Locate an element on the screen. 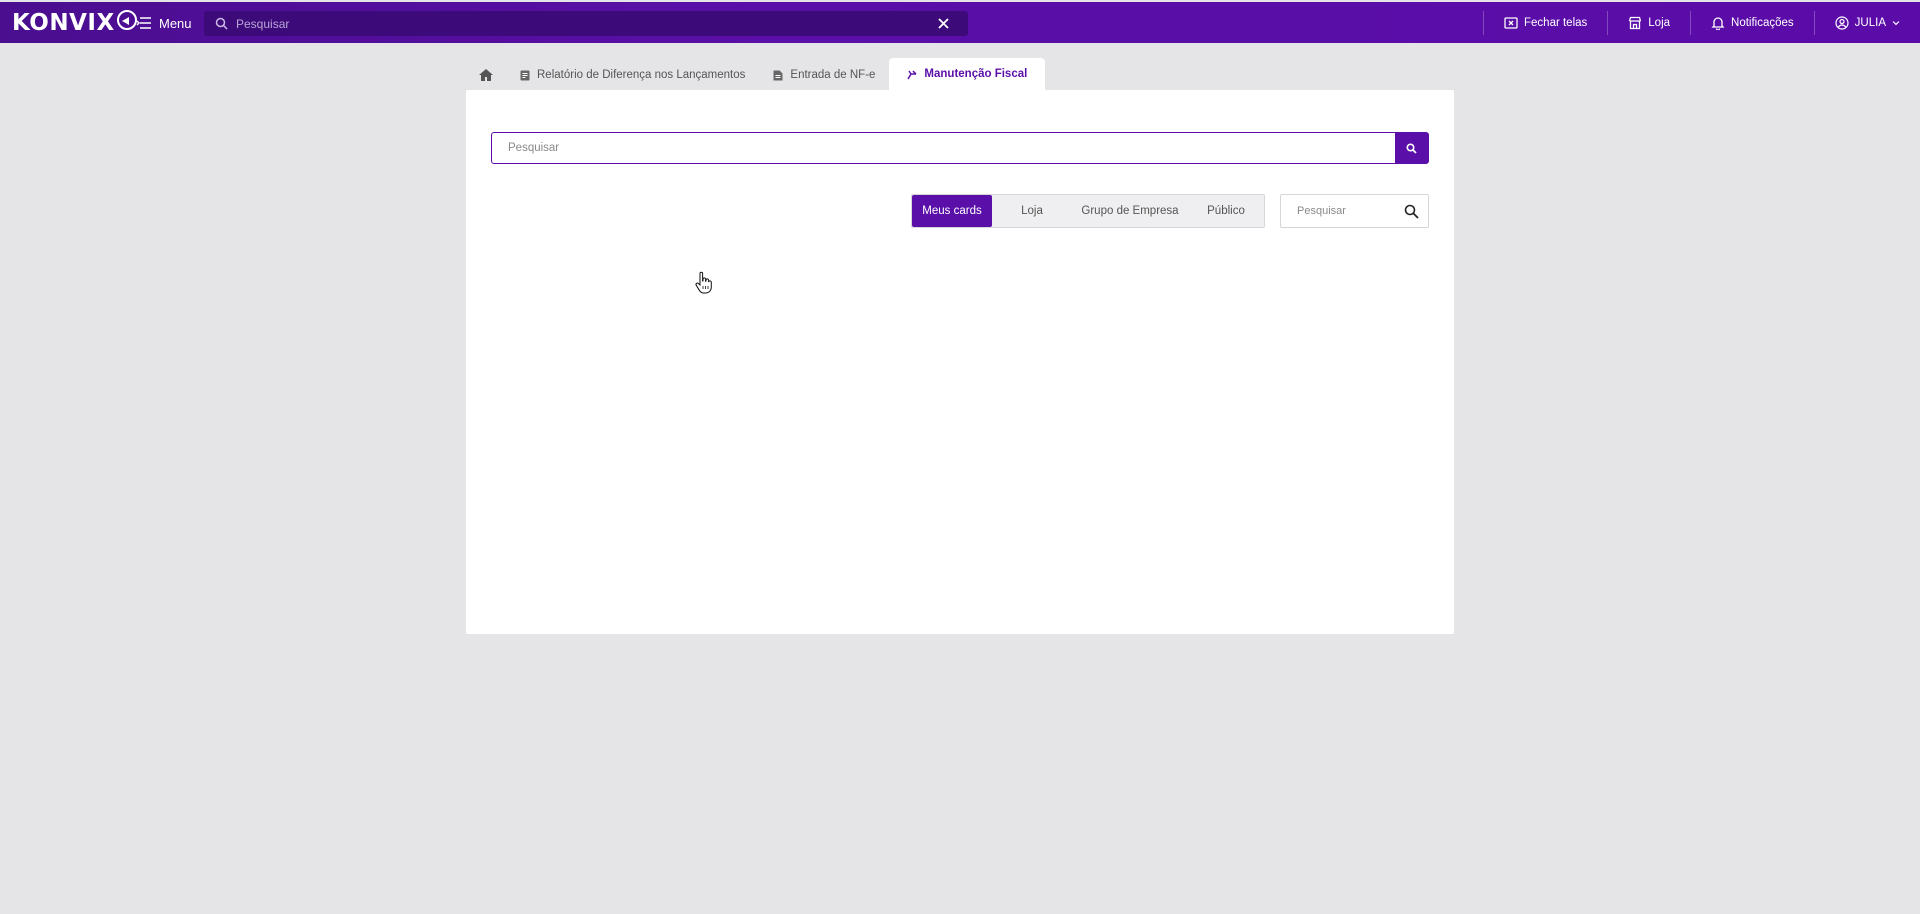  menu-button: Menu is located at coordinates (164, 23).